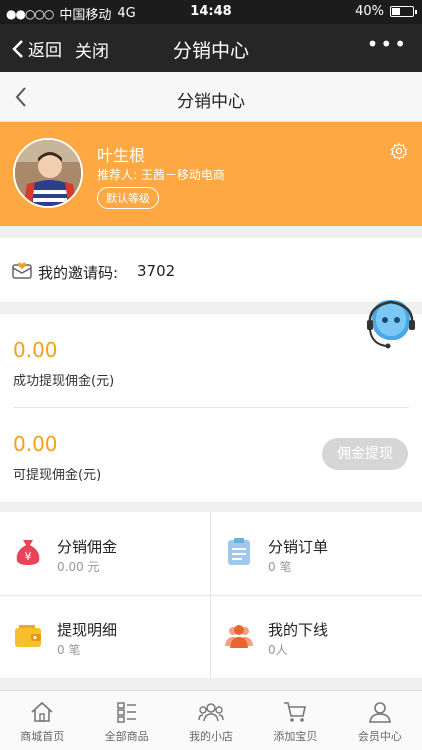 The image size is (422, 750). What do you see at coordinates (78, 273) in the screenshot?
I see `invite-label: 我的邀请码:` at bounding box center [78, 273].